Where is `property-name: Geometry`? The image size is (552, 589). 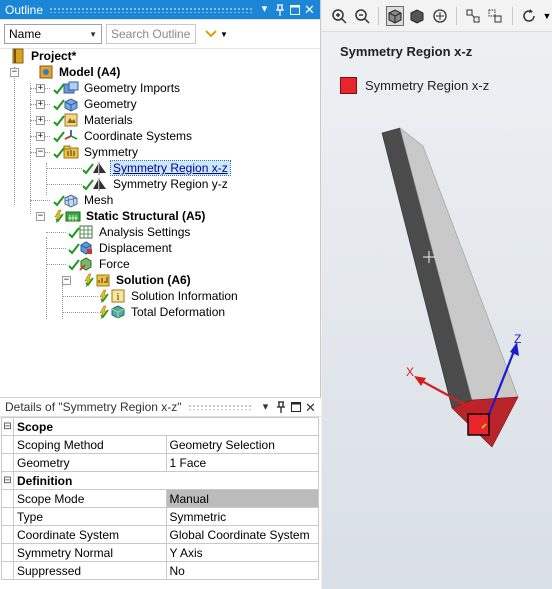
property-name: Geometry is located at coordinates (90, 462).